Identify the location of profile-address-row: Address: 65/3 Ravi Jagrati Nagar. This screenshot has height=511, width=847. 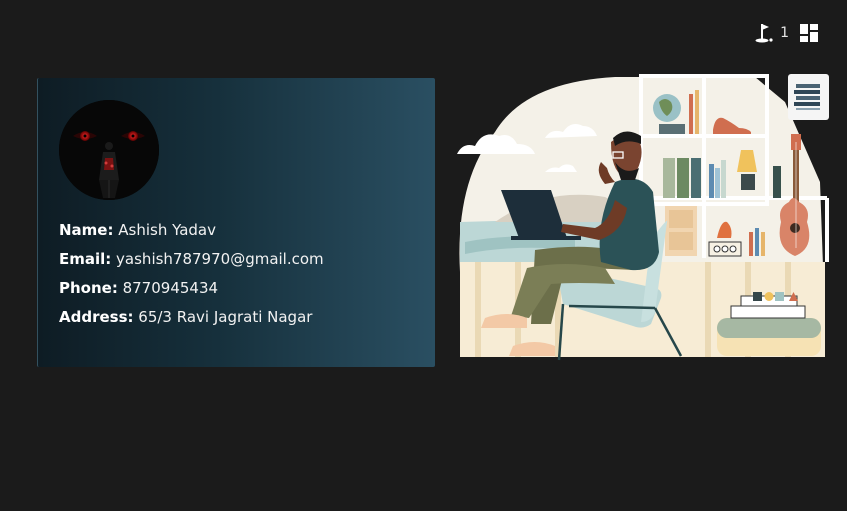
(191, 317).